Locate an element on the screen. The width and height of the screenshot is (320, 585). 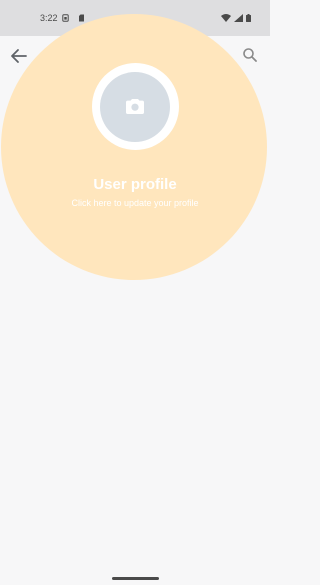
profile-subtitle: Click here to update your profile is located at coordinates (135, 203).